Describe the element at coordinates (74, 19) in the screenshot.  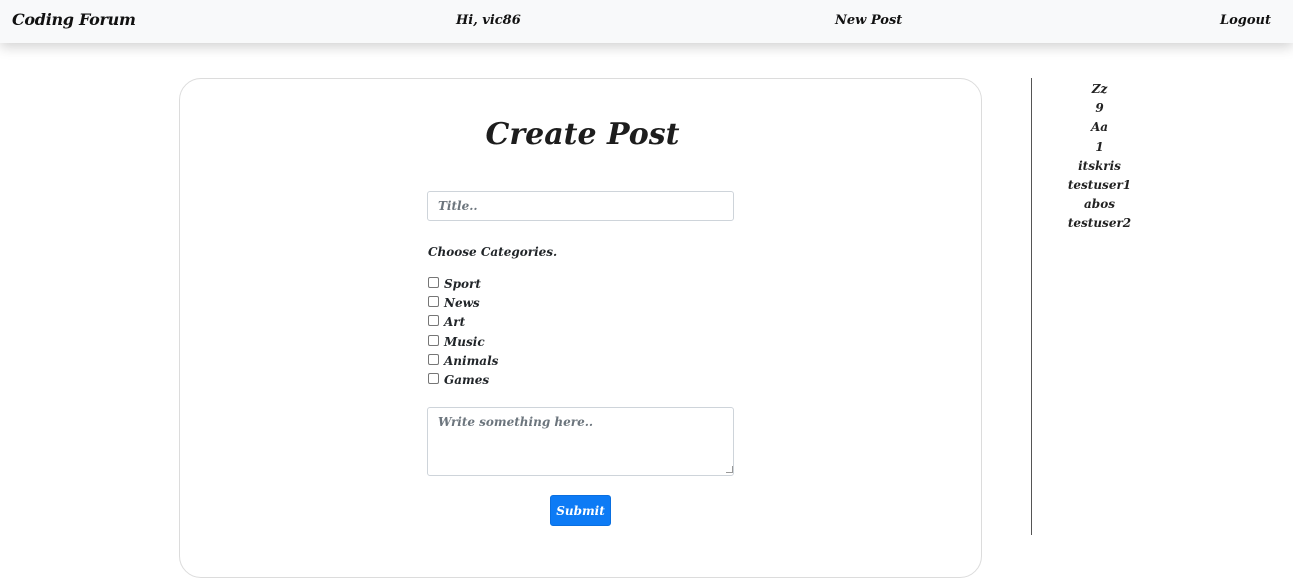
I see `brand-link: Coding Forum` at that location.